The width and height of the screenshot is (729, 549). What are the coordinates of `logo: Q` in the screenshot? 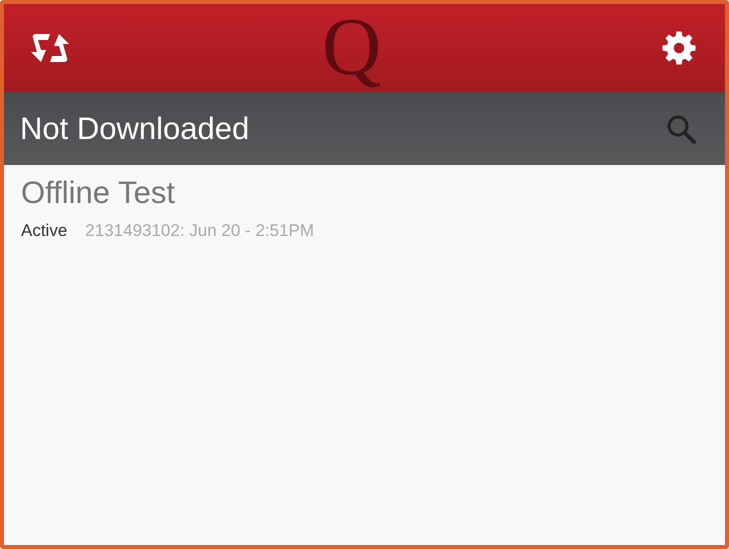 It's located at (352, 47).